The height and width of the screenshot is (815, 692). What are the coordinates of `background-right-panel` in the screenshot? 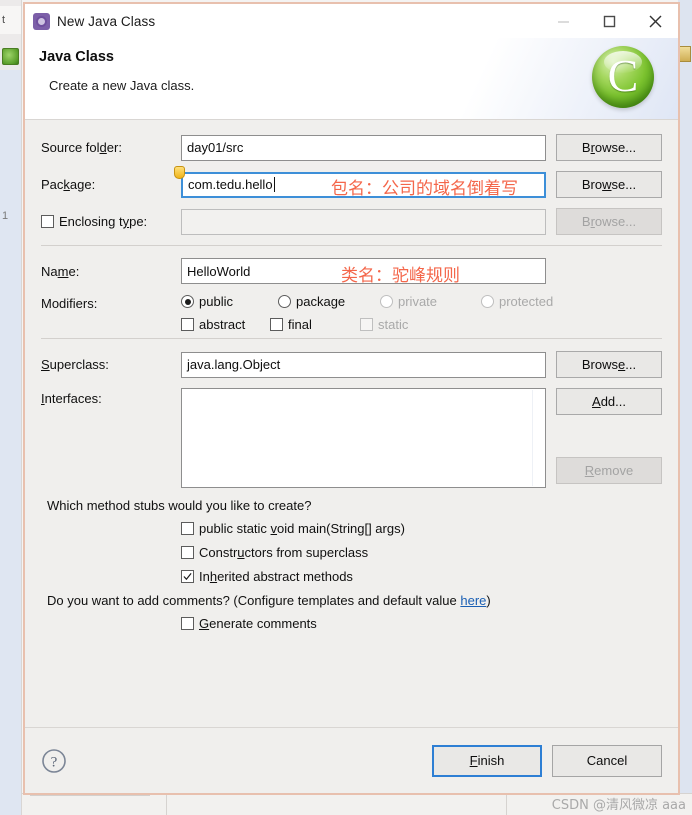 It's located at (685, 407).